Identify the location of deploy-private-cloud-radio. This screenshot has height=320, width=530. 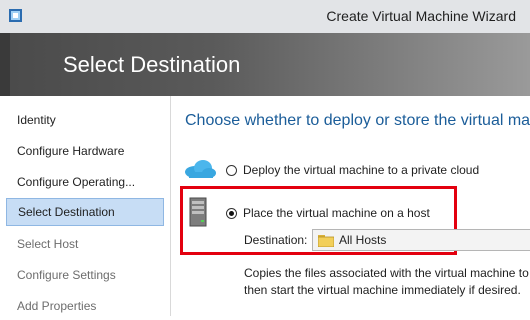
(231, 170).